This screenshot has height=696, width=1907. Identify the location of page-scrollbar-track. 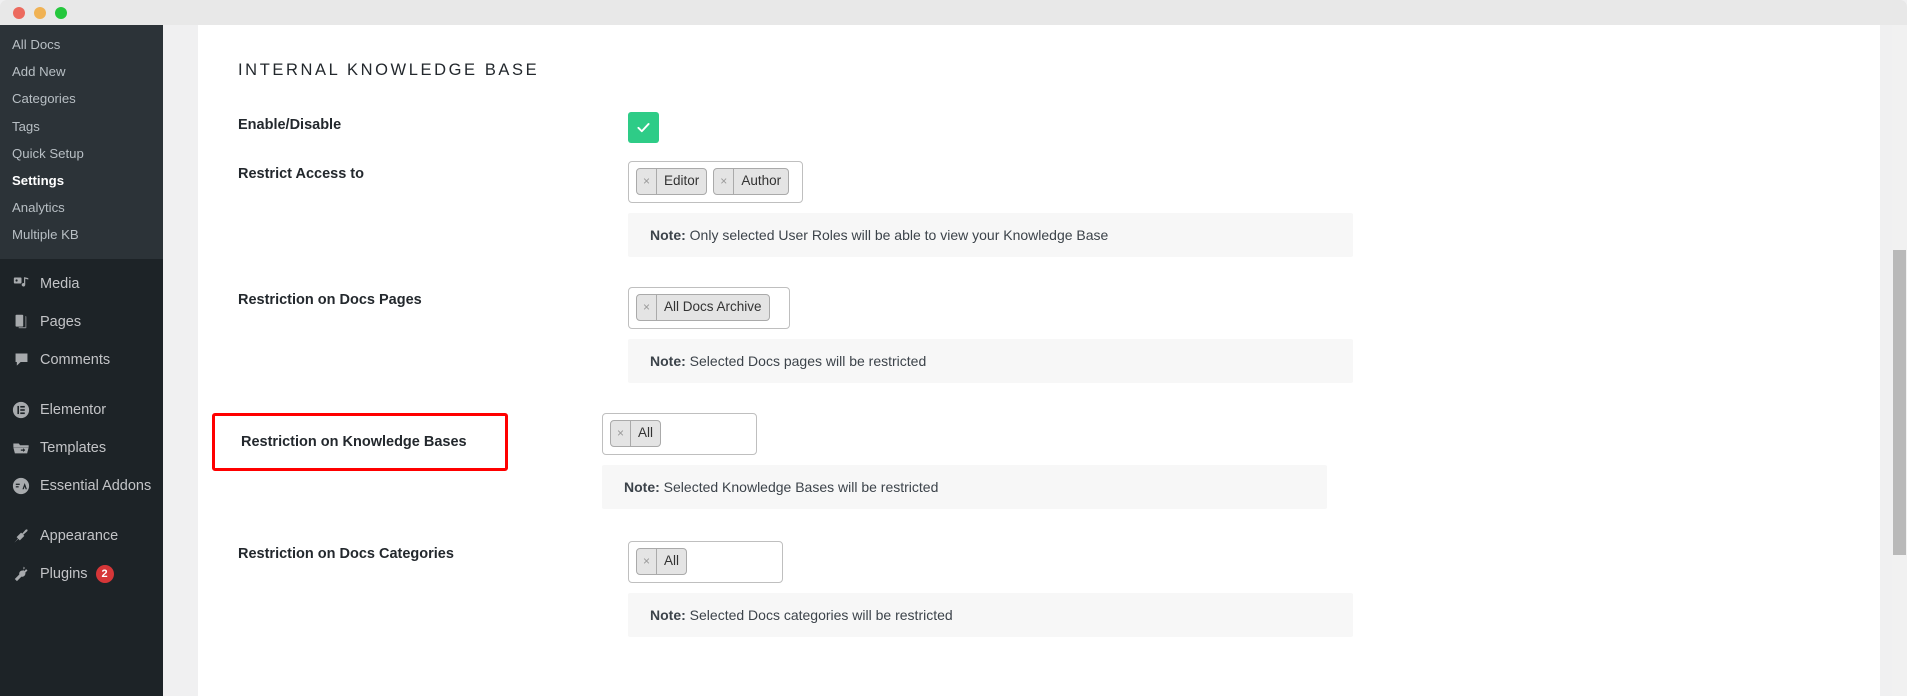
(1899, 360).